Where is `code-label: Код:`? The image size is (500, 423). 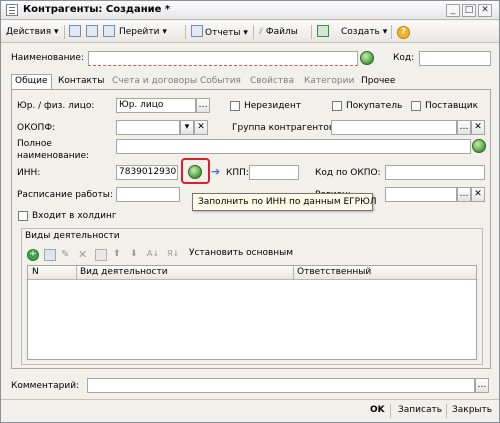 code-label: Код: is located at coordinates (404, 58).